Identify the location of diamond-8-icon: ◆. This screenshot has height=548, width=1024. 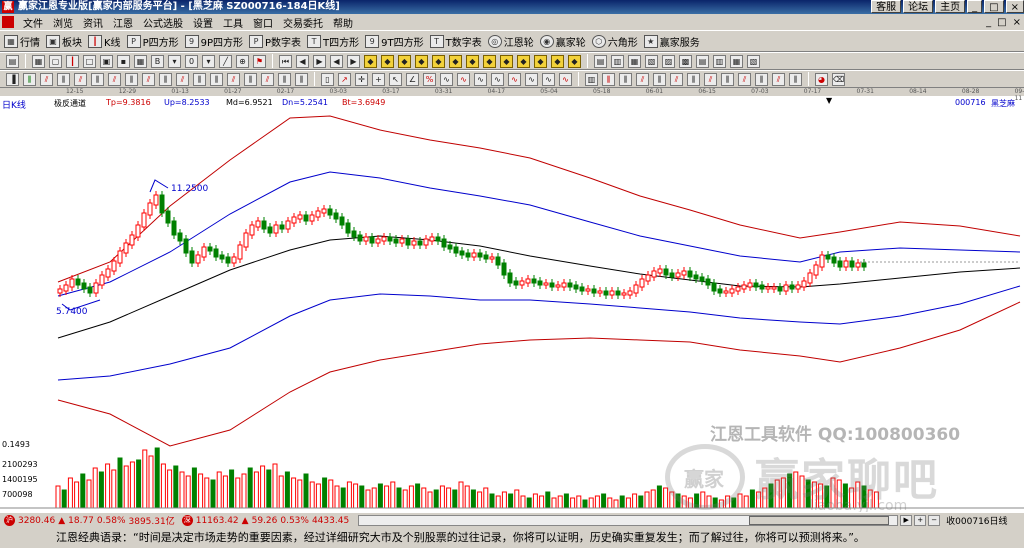
(489, 61).